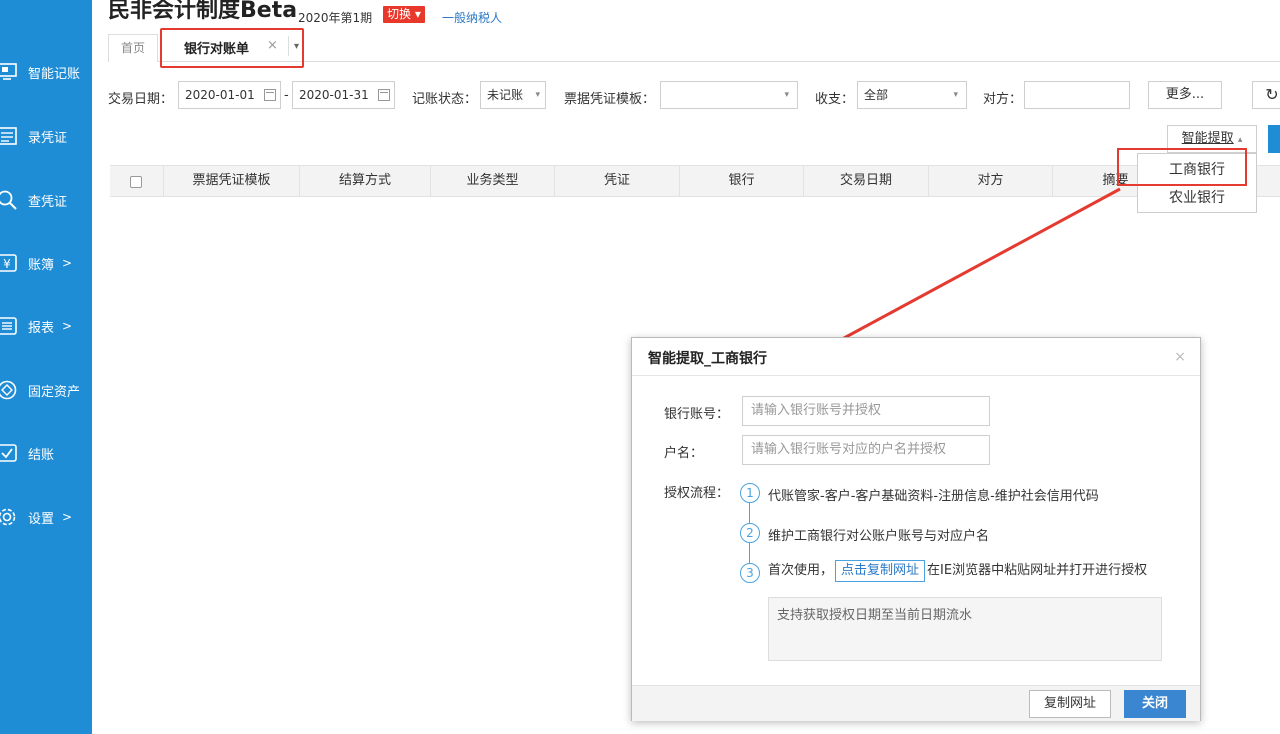 This screenshot has height=734, width=1280. What do you see at coordinates (46, 367) in the screenshot?
I see `sidebar: 智能记账 录凭证 查凭证 ¥ 账簿 > 报表 > 固定资产 结账 设置 >` at bounding box center [46, 367].